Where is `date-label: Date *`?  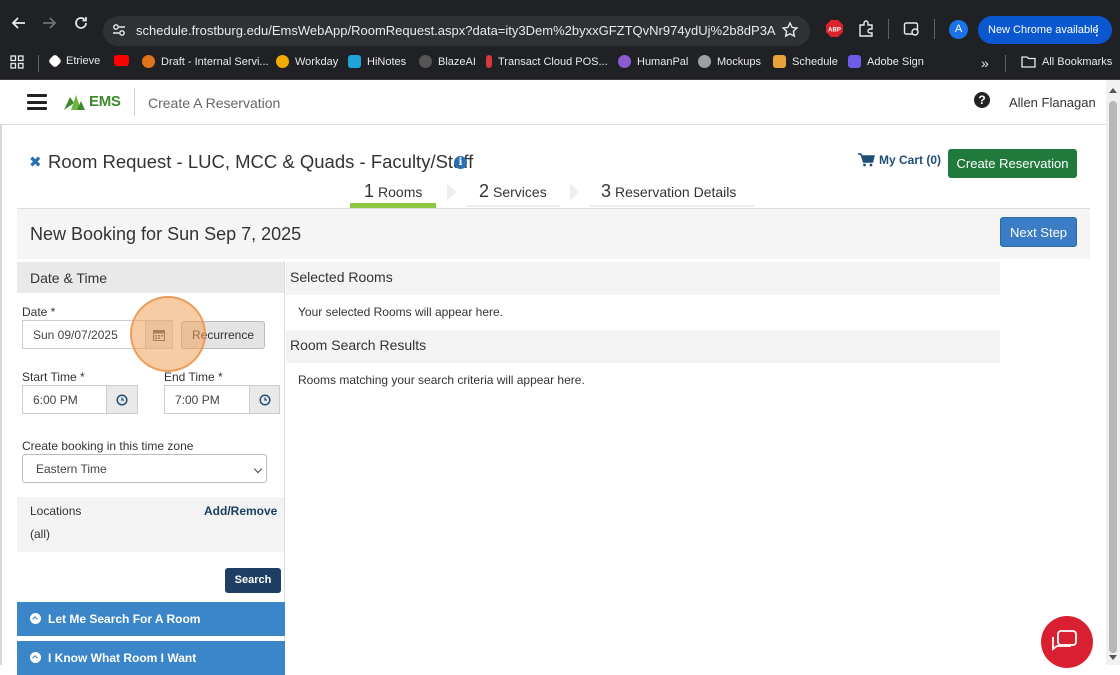
date-label: Date * is located at coordinates (39, 312).